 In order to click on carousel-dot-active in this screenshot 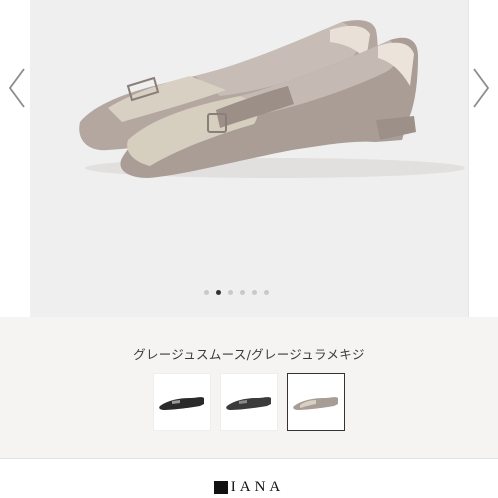, I will do `click(218, 292)`.